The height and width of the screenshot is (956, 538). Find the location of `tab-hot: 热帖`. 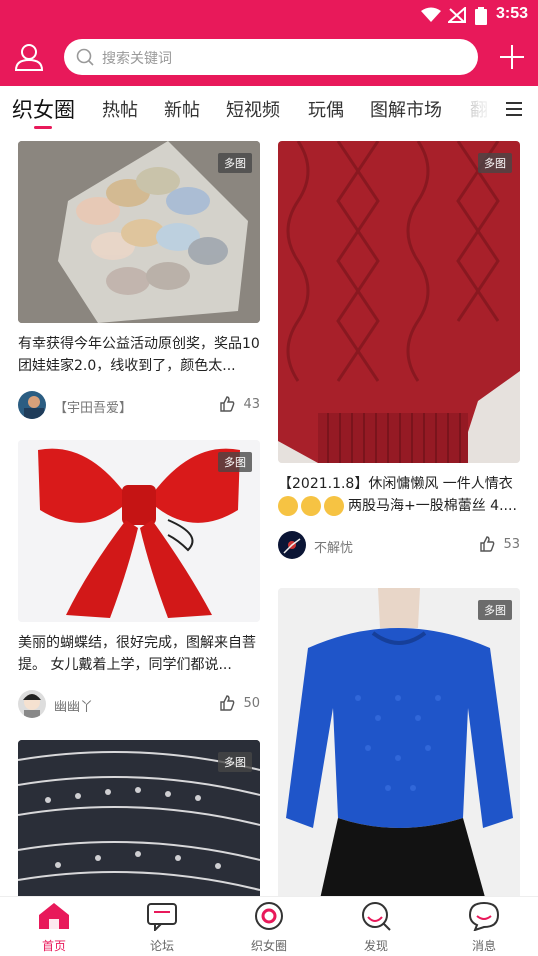

tab-hot: 热帖 is located at coordinates (120, 109).